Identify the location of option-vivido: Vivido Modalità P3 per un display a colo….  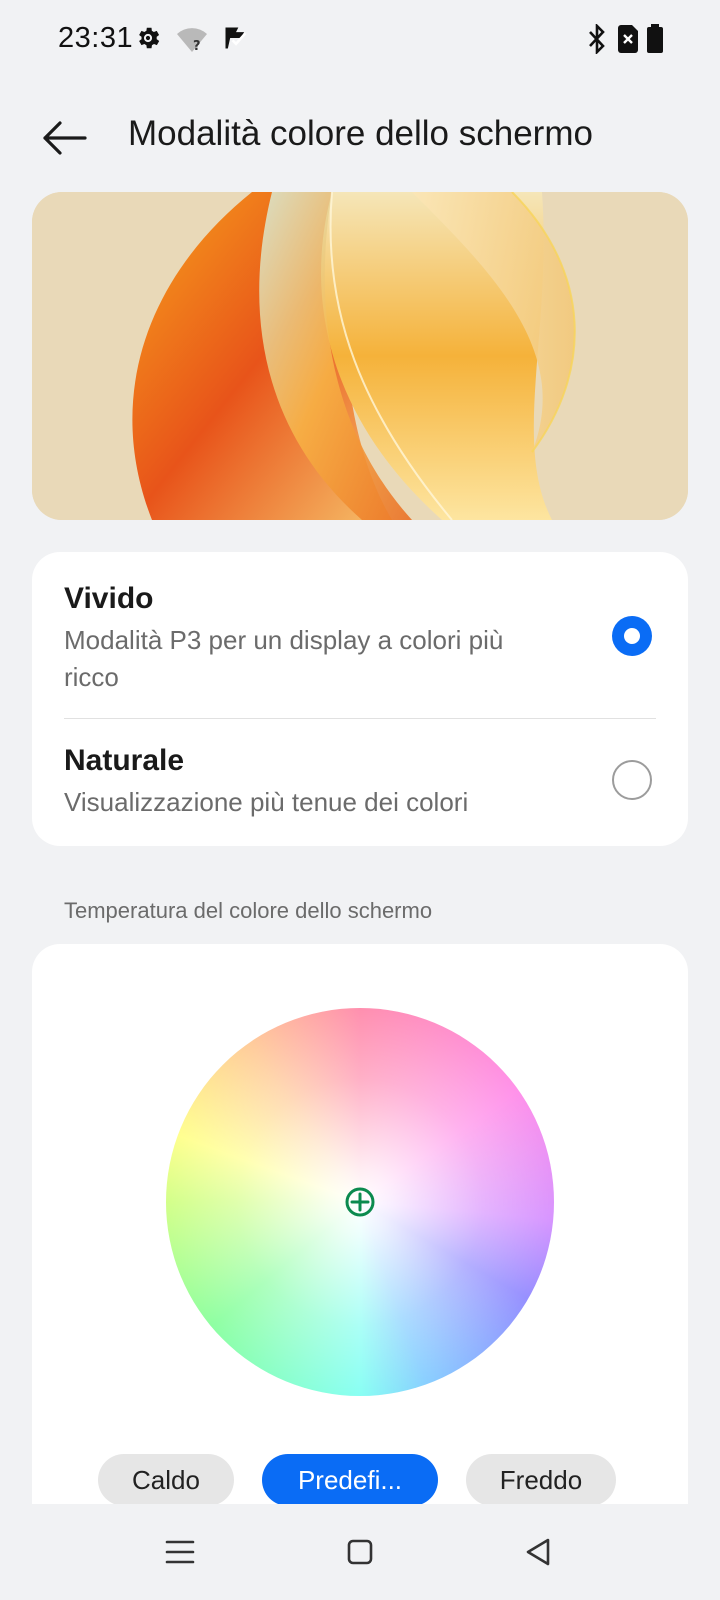
(360, 639).